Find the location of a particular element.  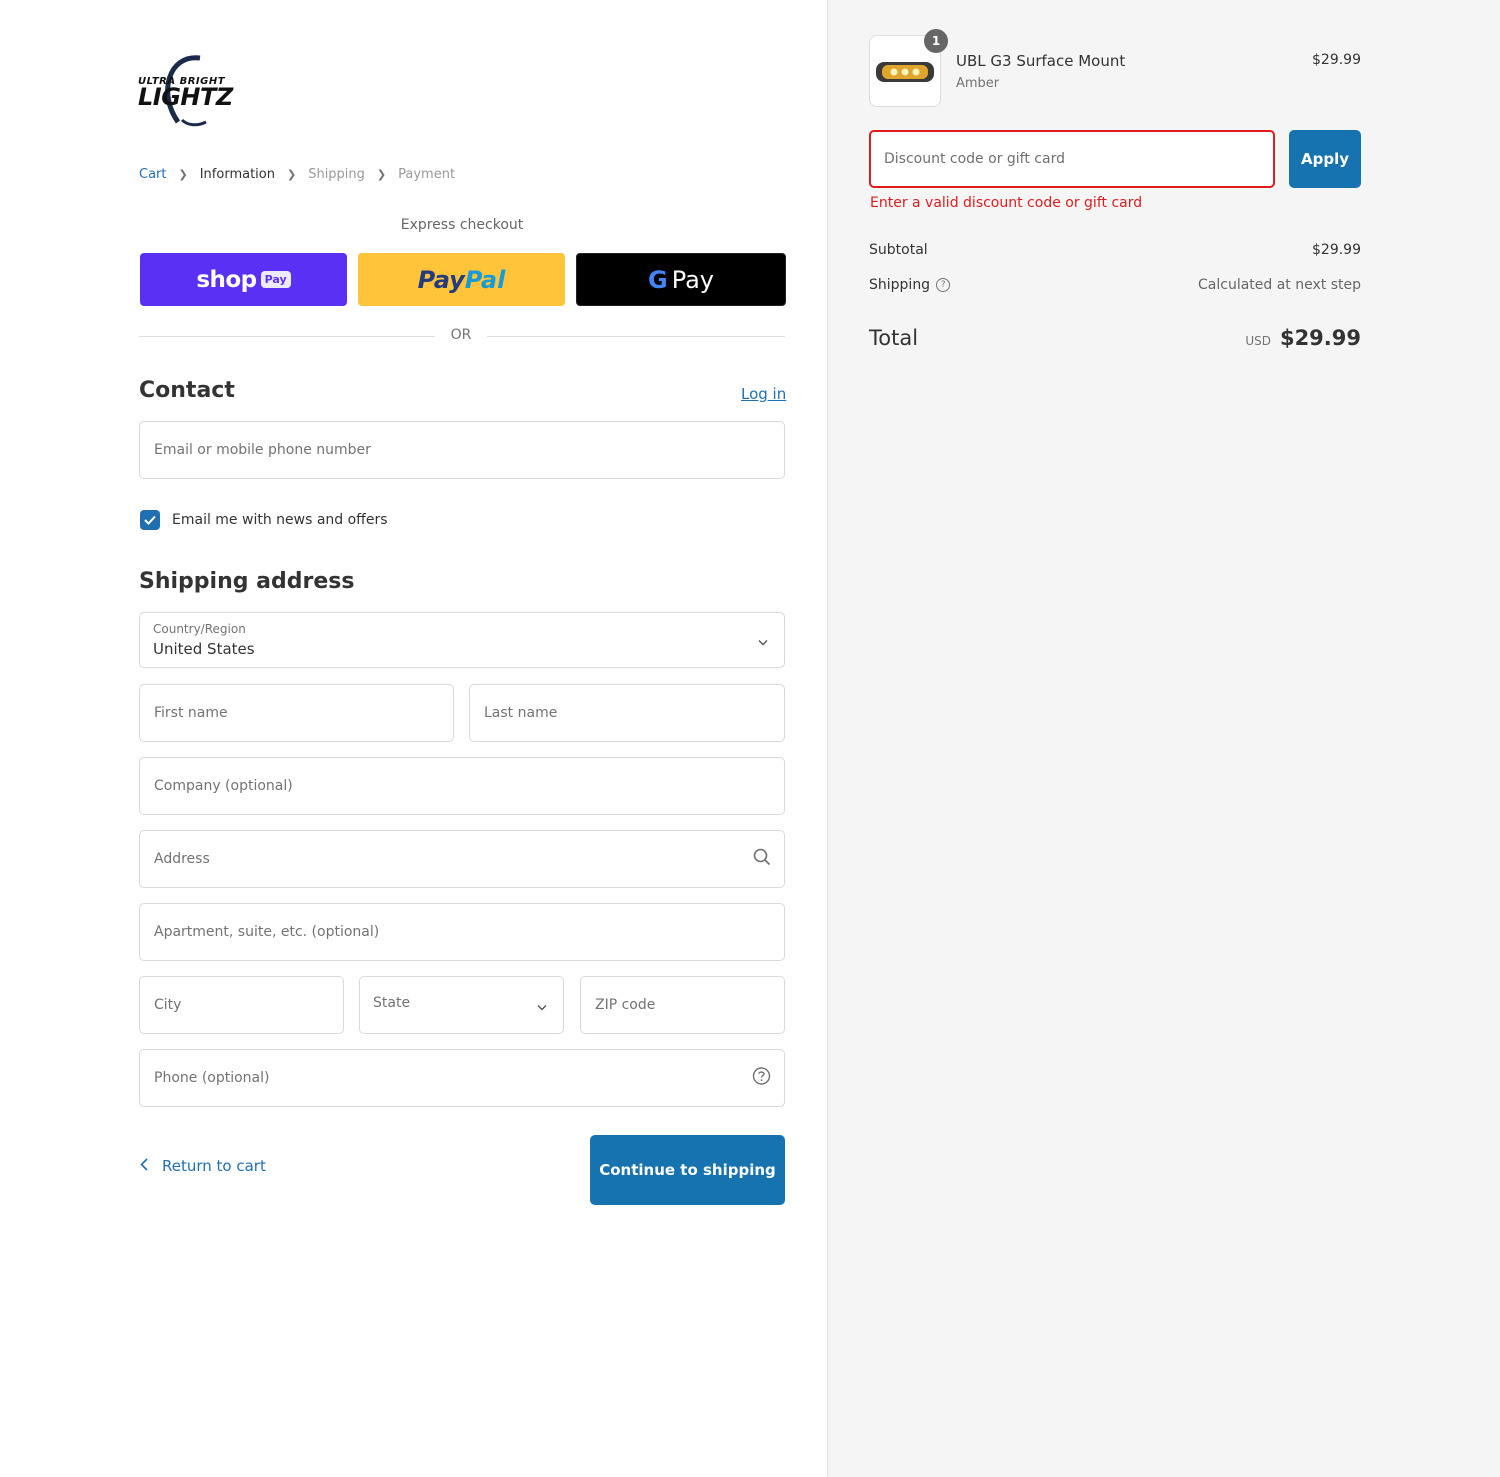

quantity-badge: 1 is located at coordinates (936, 41).